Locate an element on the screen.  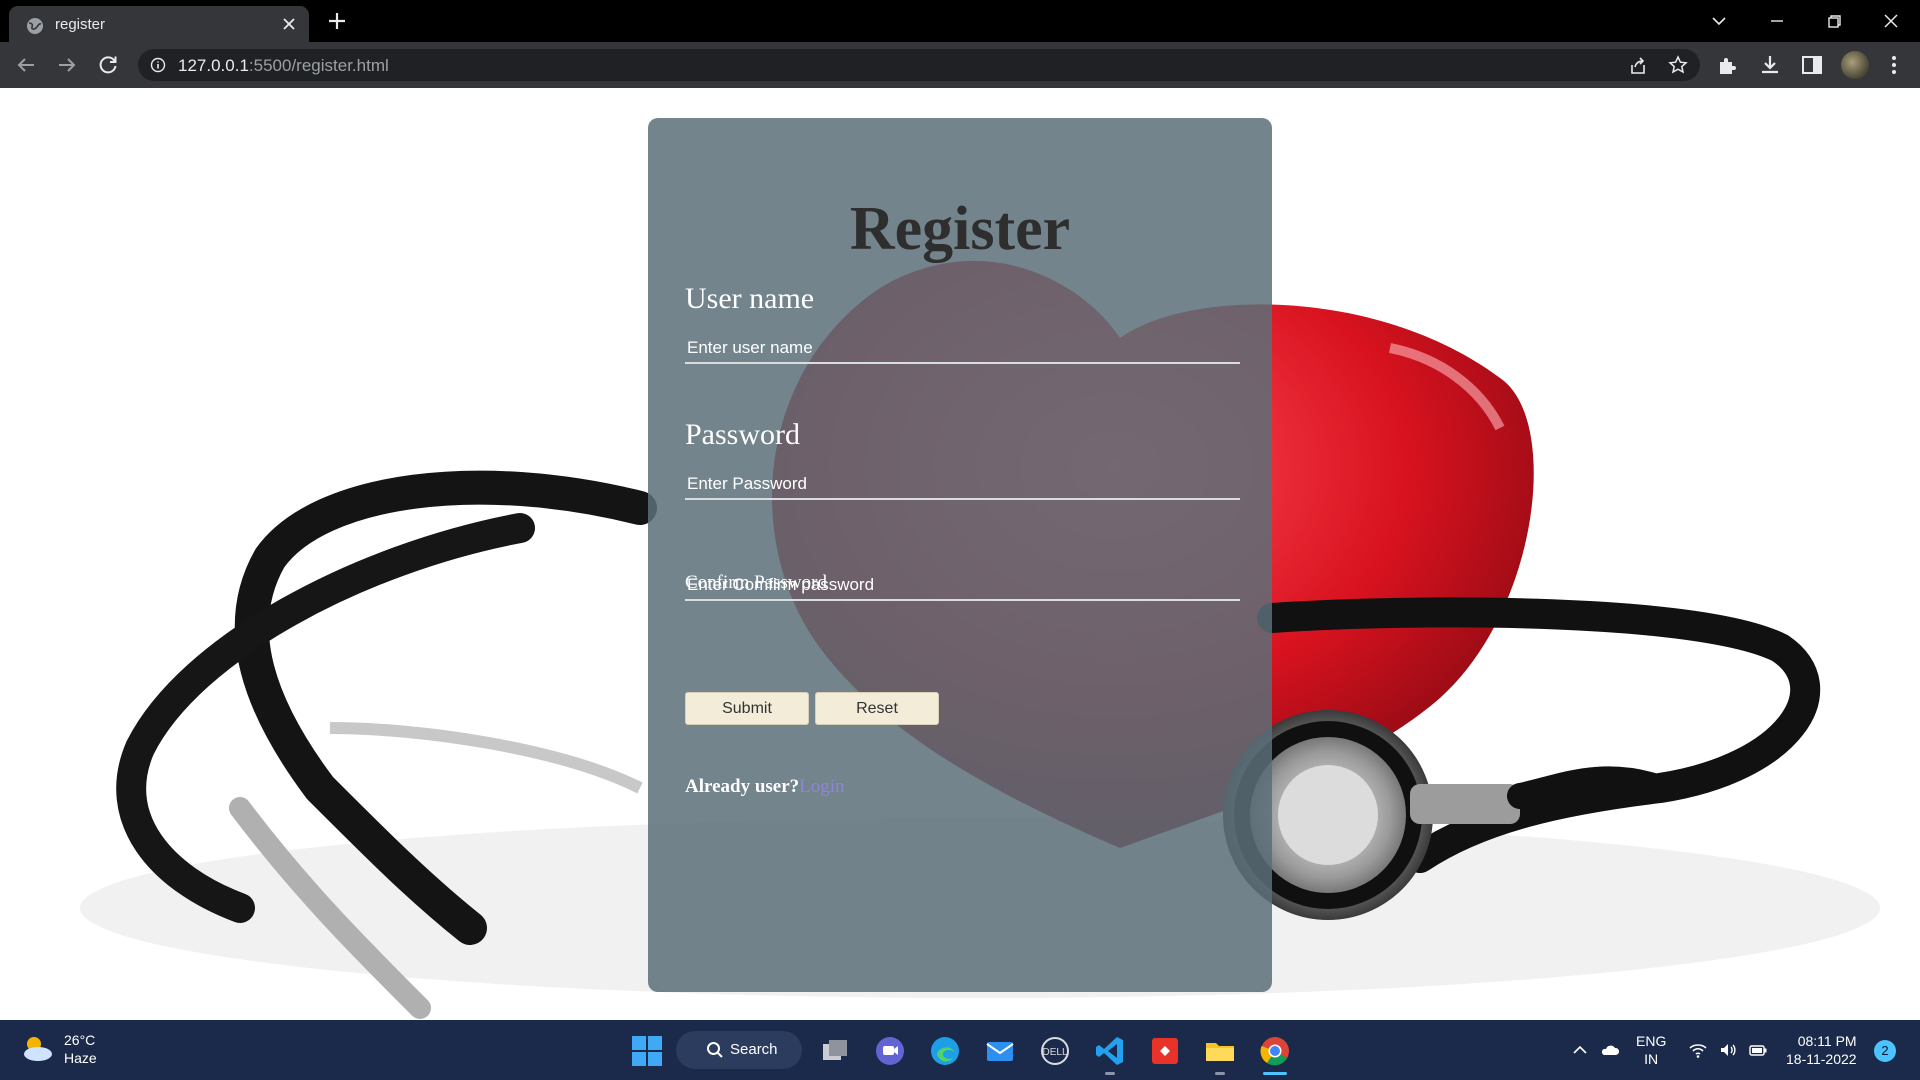
close-tab-icon is located at coordinates (289, 24).